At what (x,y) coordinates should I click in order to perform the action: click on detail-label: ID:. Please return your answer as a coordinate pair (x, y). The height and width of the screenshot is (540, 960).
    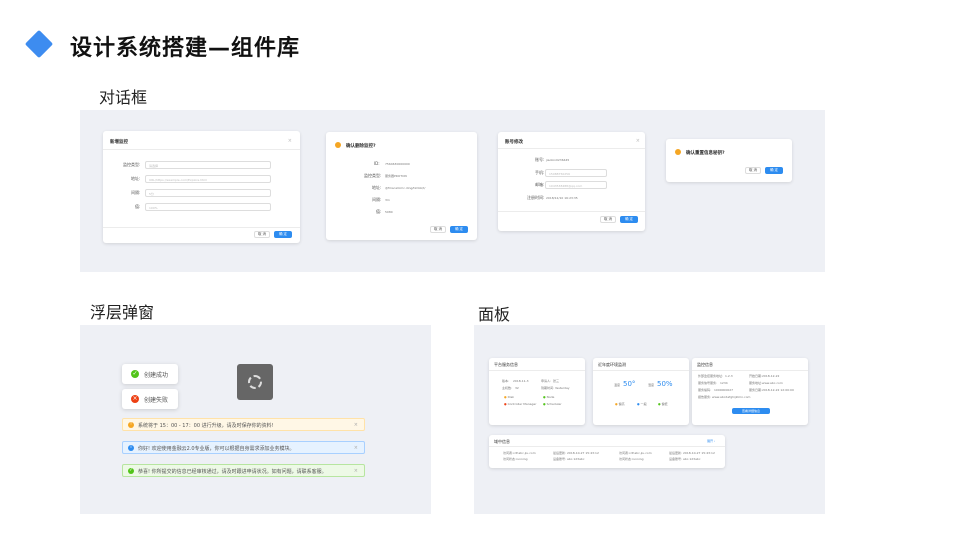
    Looking at the image, I should click on (377, 163).